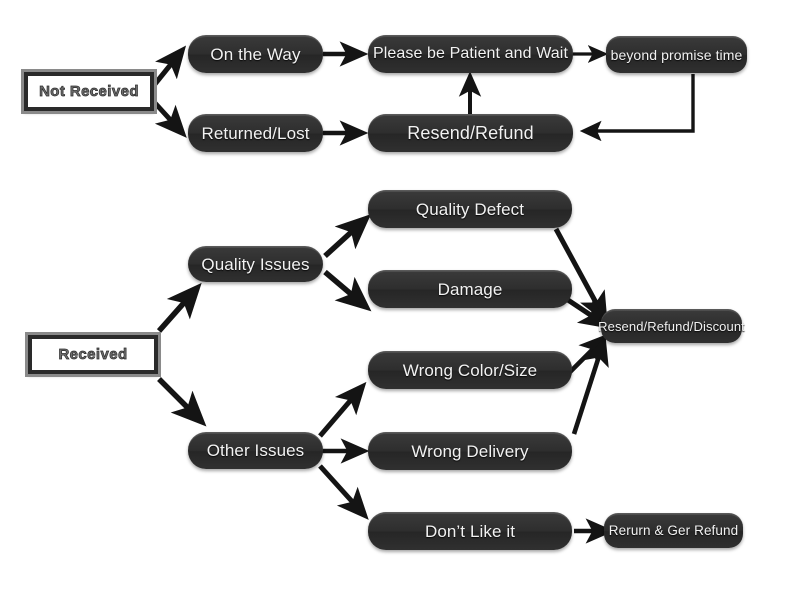 The width and height of the screenshot is (800, 600). What do you see at coordinates (347, 236) in the screenshot?
I see `edge-qualityissues-qualitydefect` at bounding box center [347, 236].